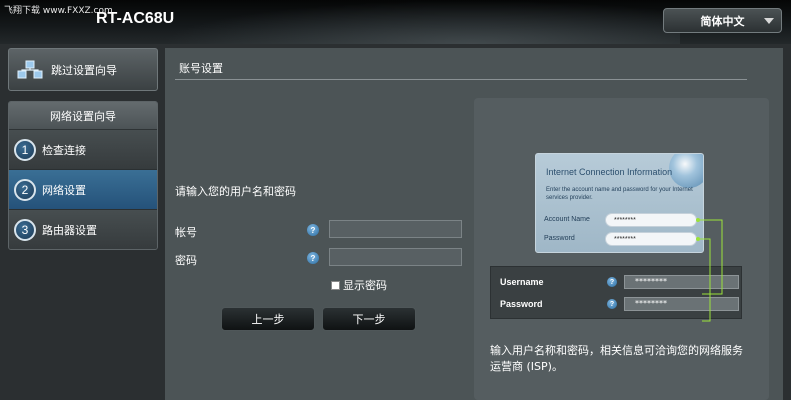 The width and height of the screenshot is (791, 400). I want to click on account-input, so click(395, 229).